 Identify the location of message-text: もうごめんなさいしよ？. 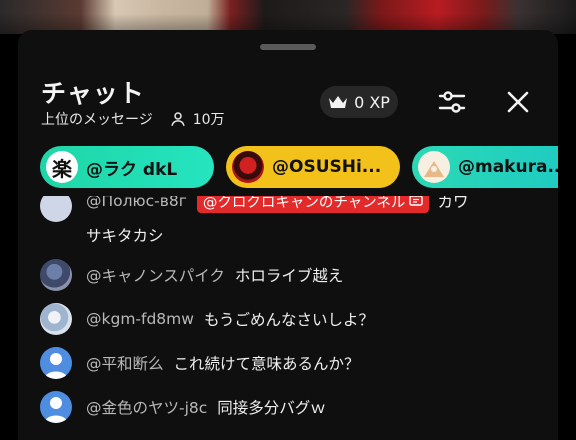
(288, 320).